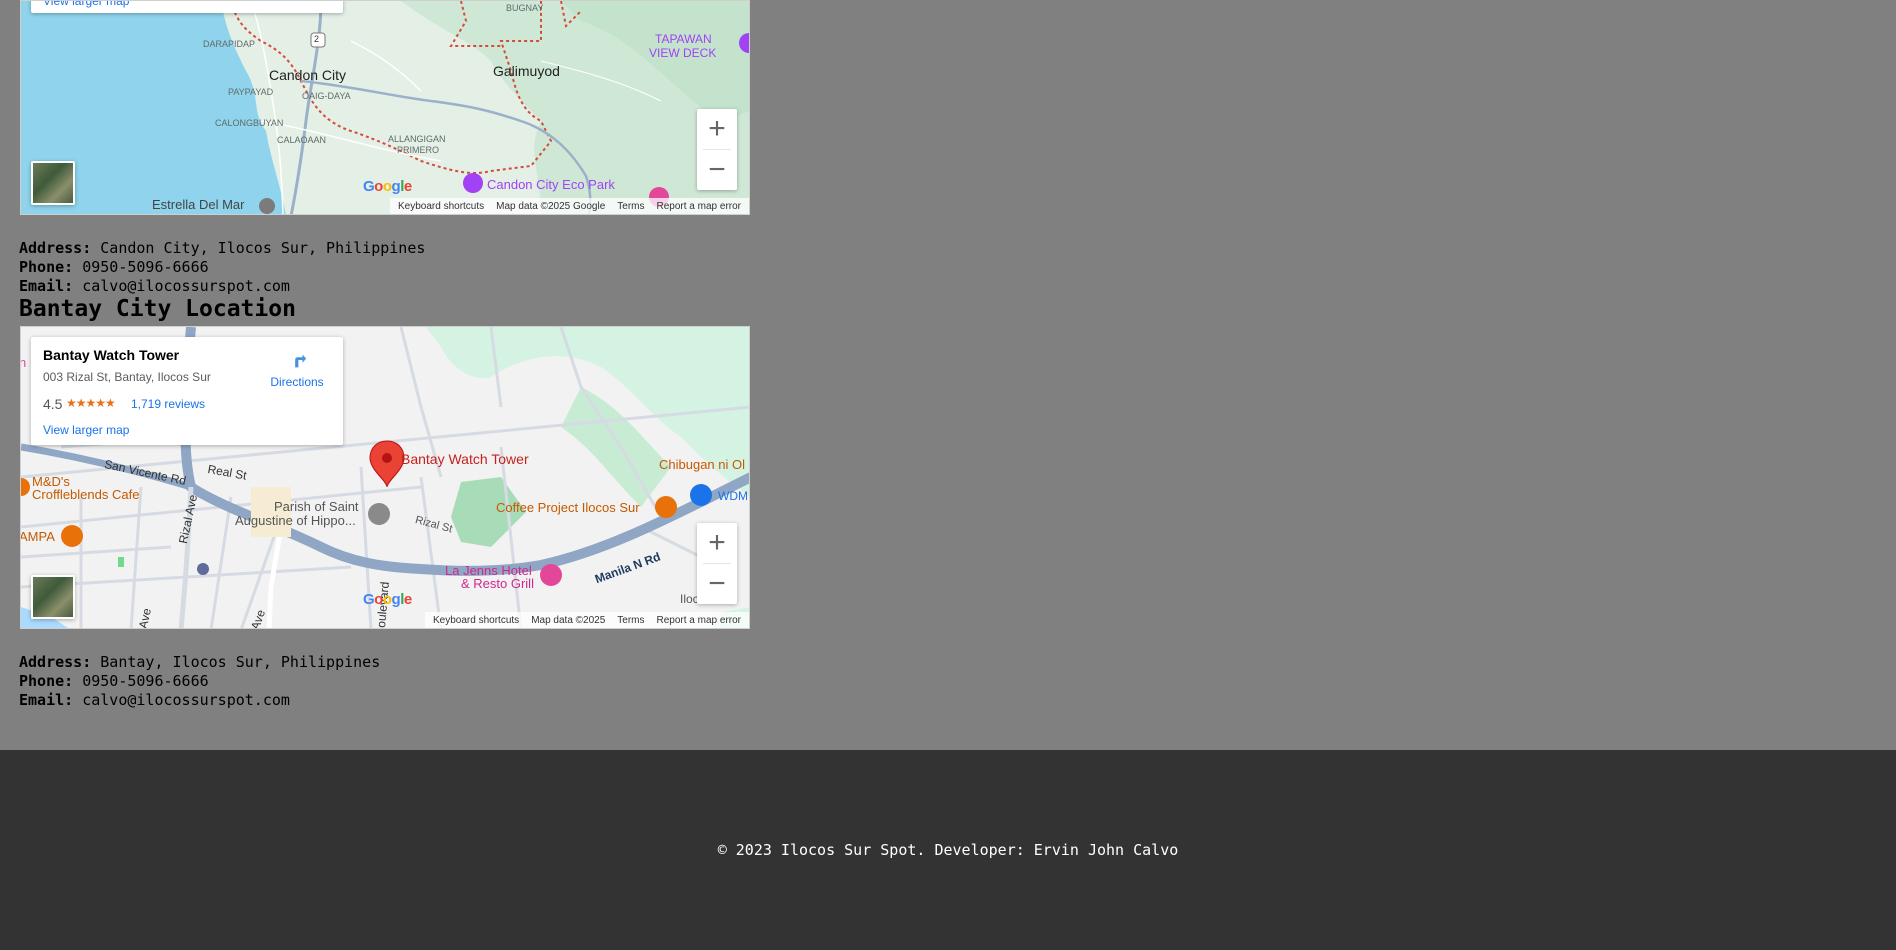 The width and height of the screenshot is (1896, 950). I want to click on map-label-primero: PRIMERO, so click(418, 150).